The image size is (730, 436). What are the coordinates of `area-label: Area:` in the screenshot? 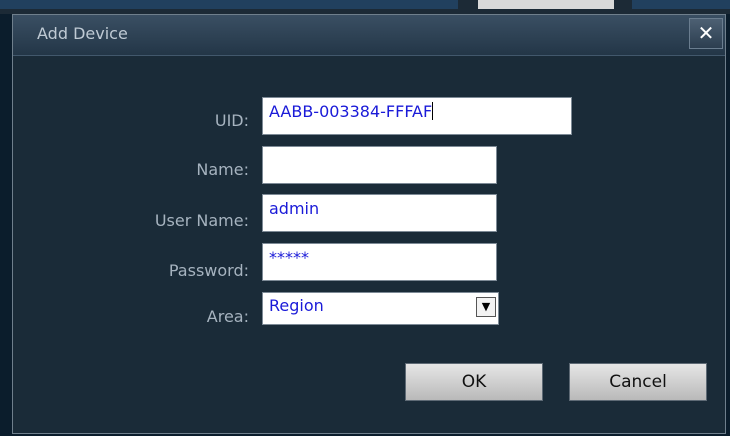 It's located at (227, 316).